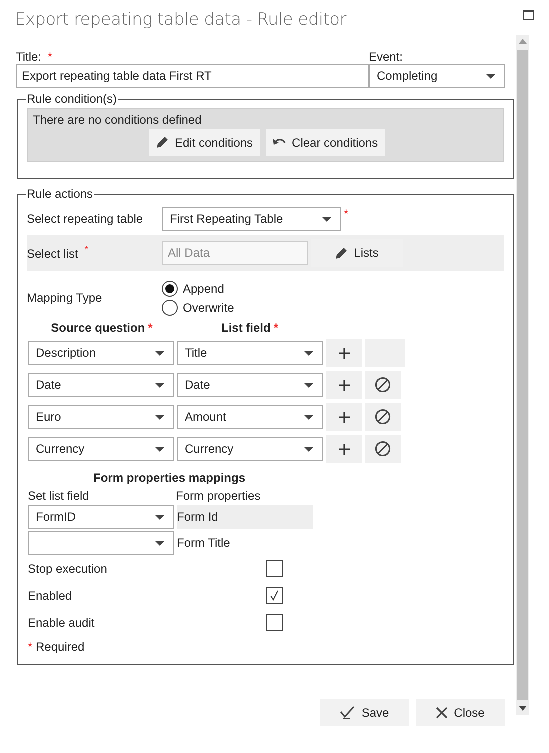 The height and width of the screenshot is (753, 549). I want to click on repeating-table-label: Select repeating table, so click(85, 219).